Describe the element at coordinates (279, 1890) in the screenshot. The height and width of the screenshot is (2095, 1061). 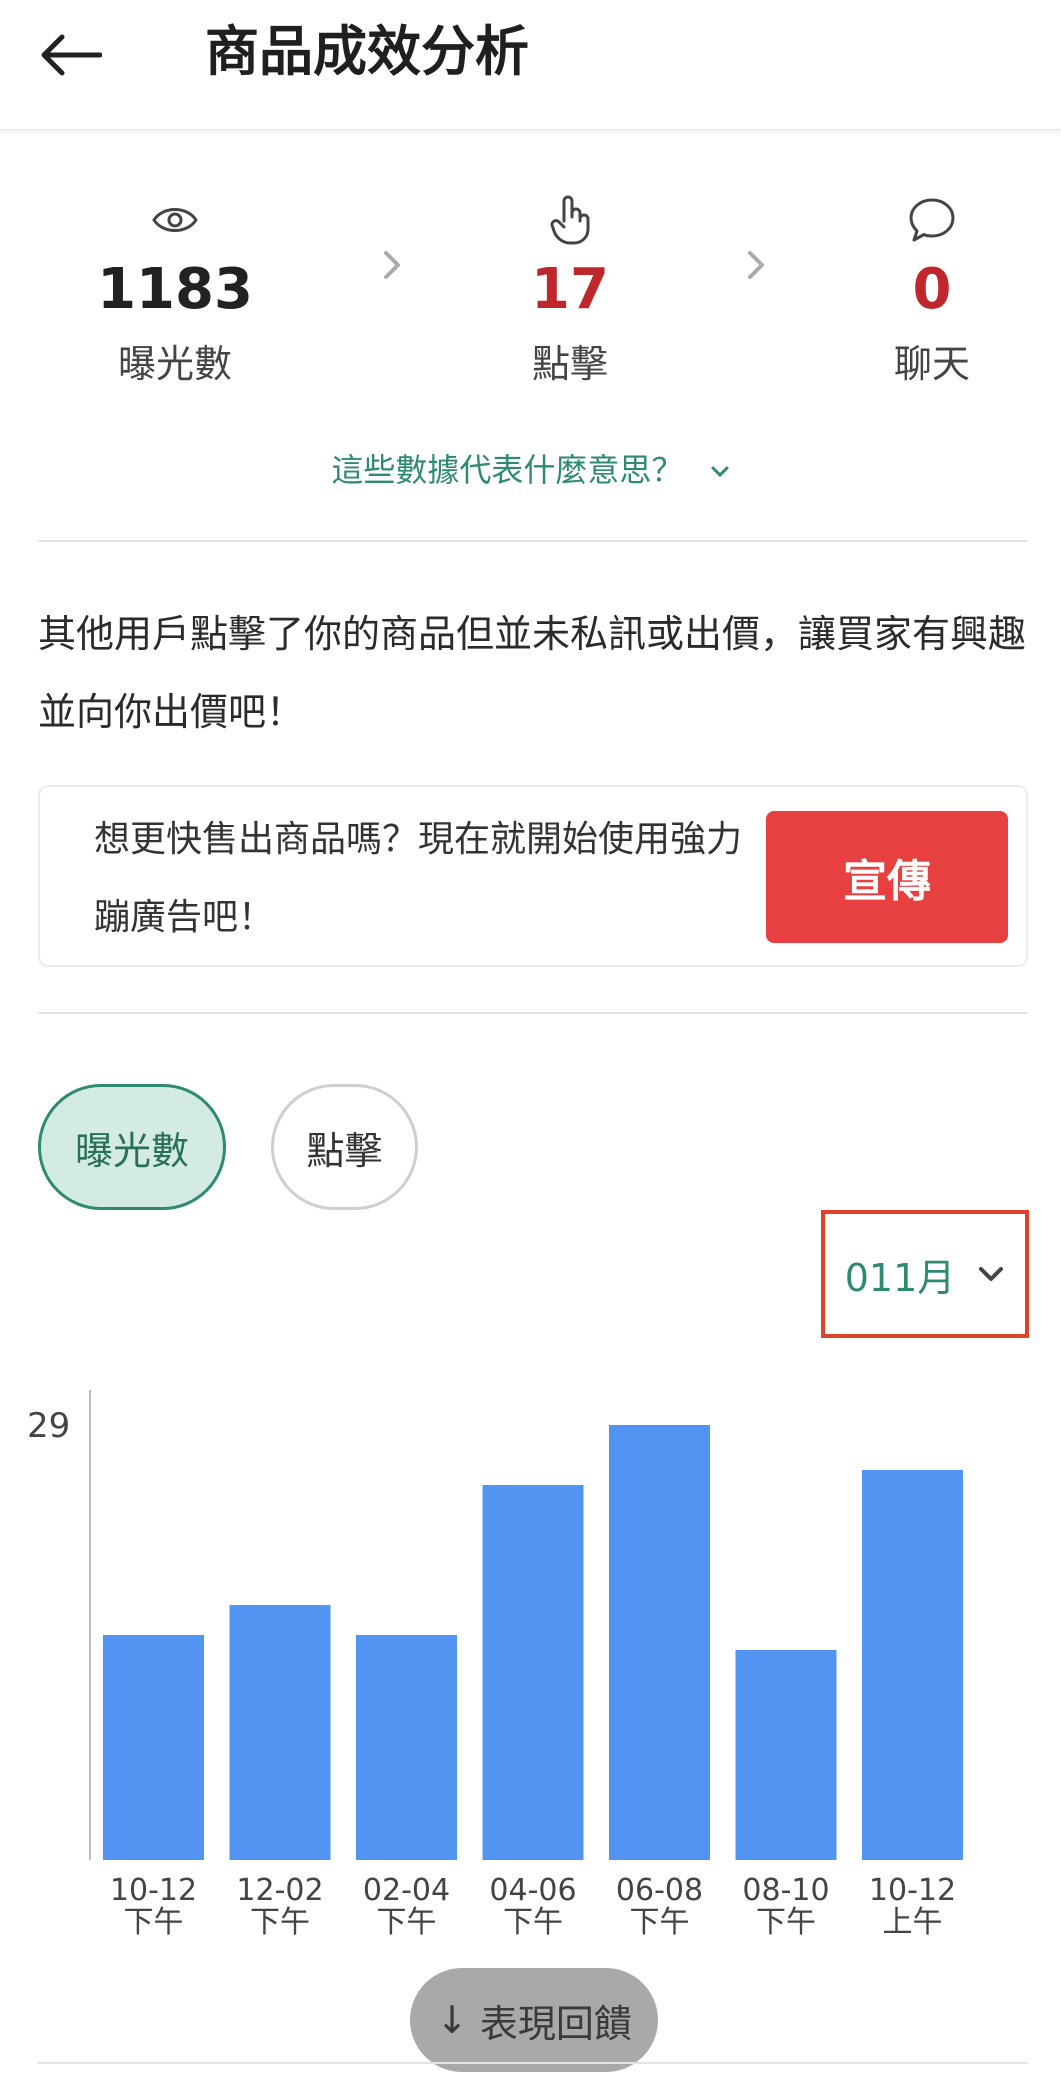
I see `x-tick-label: 12-02` at that location.